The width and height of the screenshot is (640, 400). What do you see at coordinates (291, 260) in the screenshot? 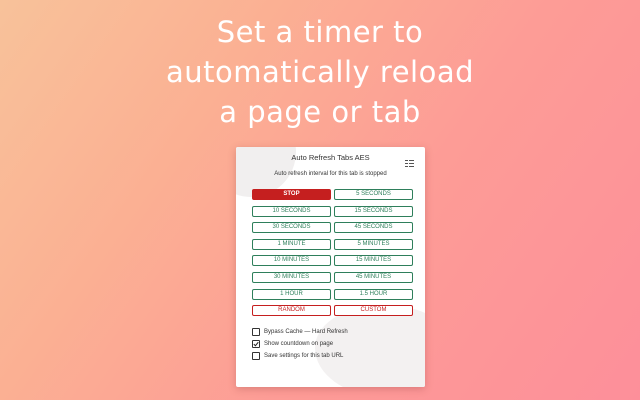
I see `interval-10-minutes-button: 10 MINUTES` at bounding box center [291, 260].